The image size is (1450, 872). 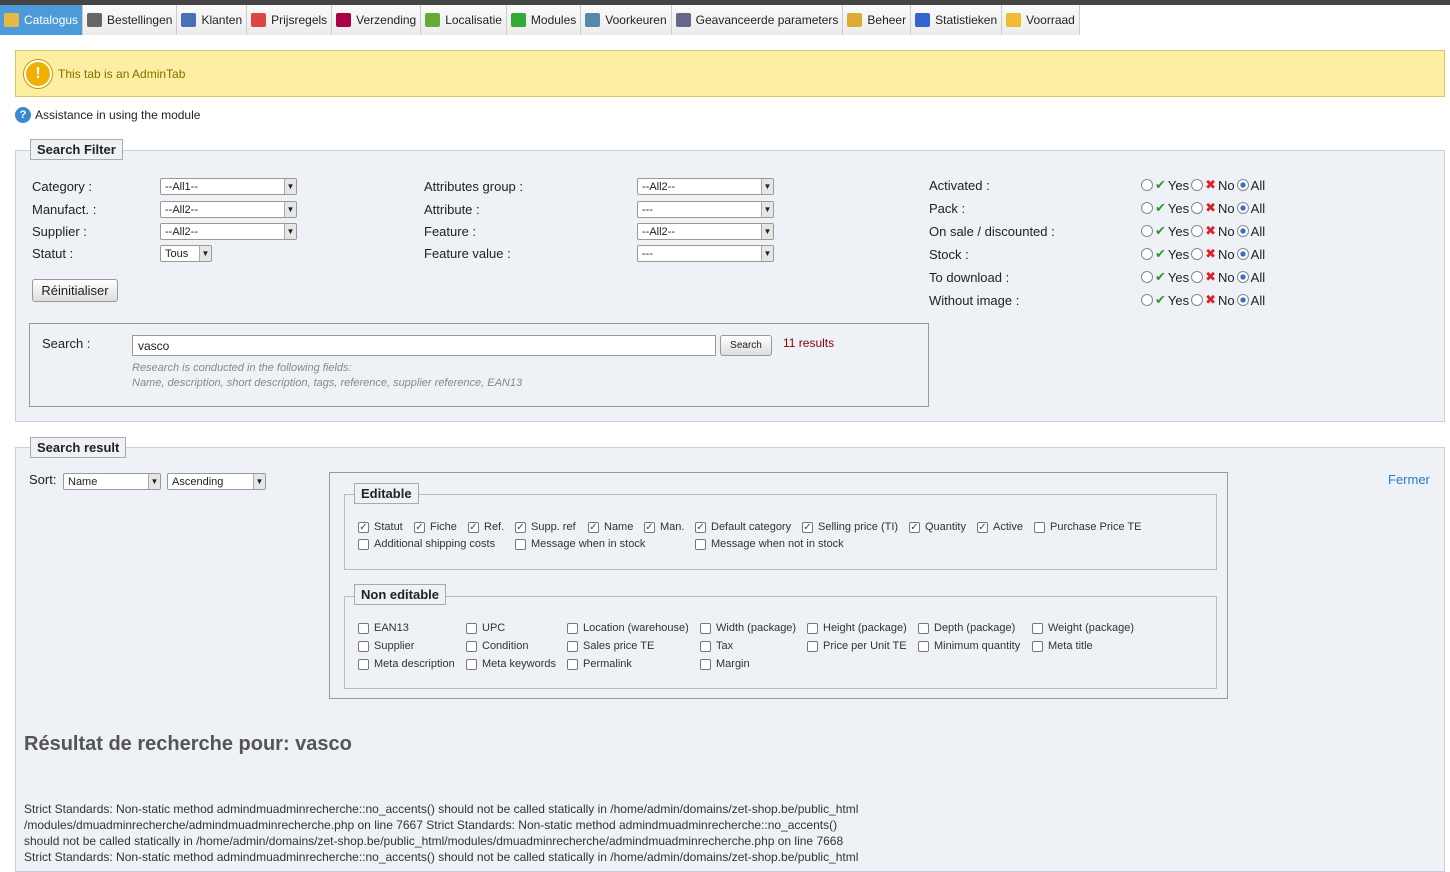 I want to click on noneditable-column-checkbox: Condition, so click(x=497, y=646).